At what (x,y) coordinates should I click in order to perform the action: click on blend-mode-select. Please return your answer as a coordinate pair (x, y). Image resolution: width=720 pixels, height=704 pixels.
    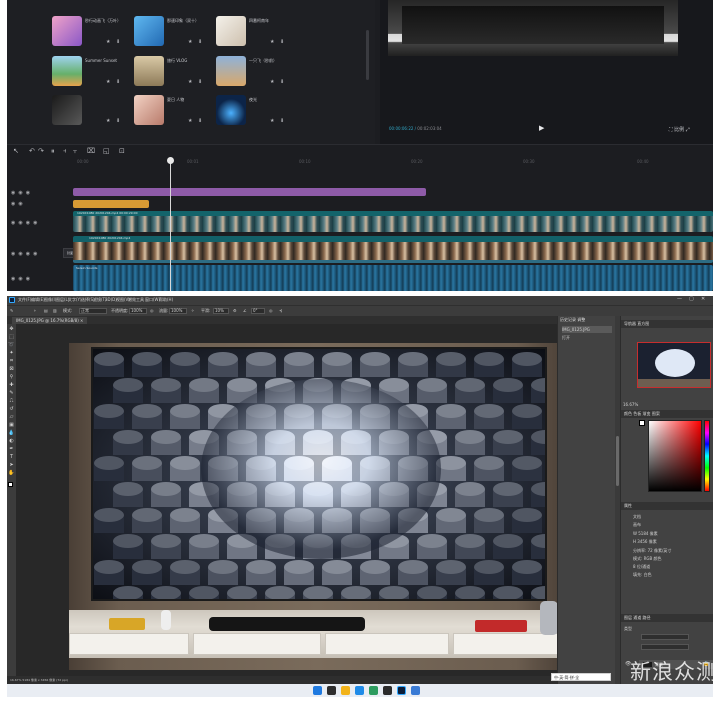
    Looking at the image, I should click on (665, 637).